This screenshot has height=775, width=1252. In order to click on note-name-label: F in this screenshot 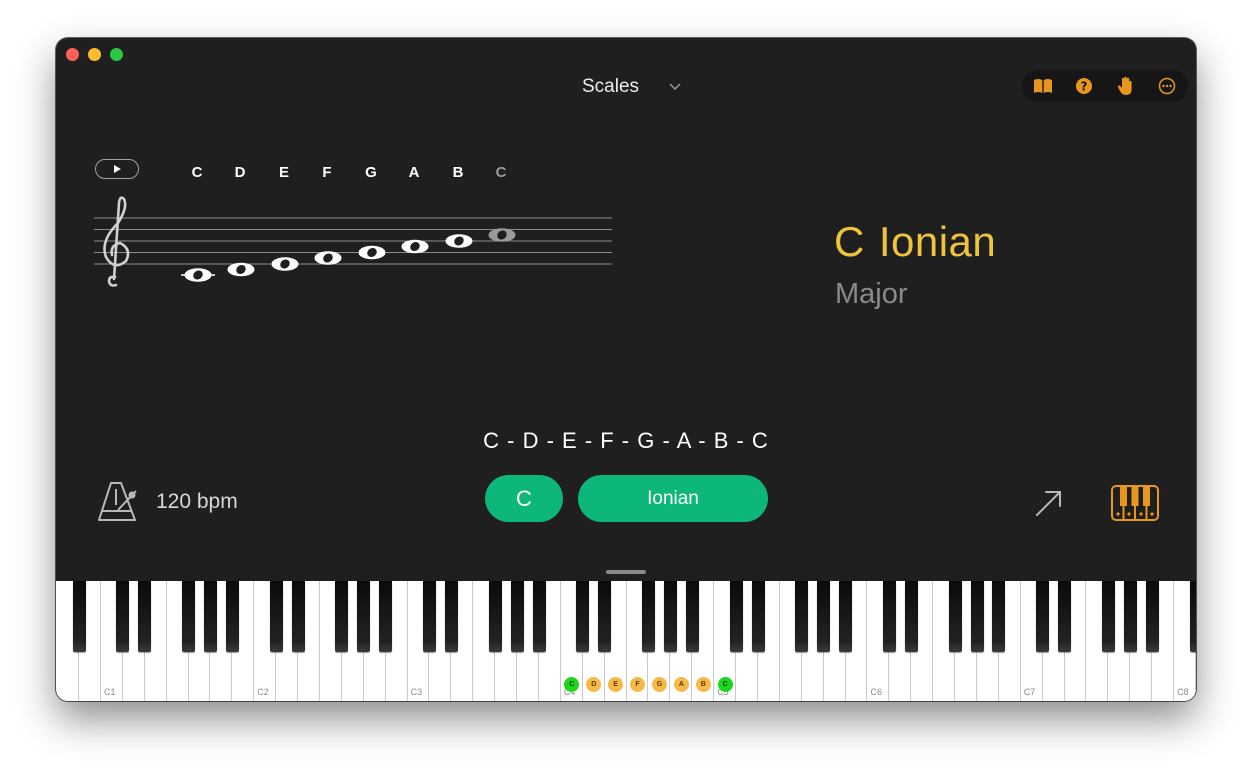, I will do `click(327, 172)`.